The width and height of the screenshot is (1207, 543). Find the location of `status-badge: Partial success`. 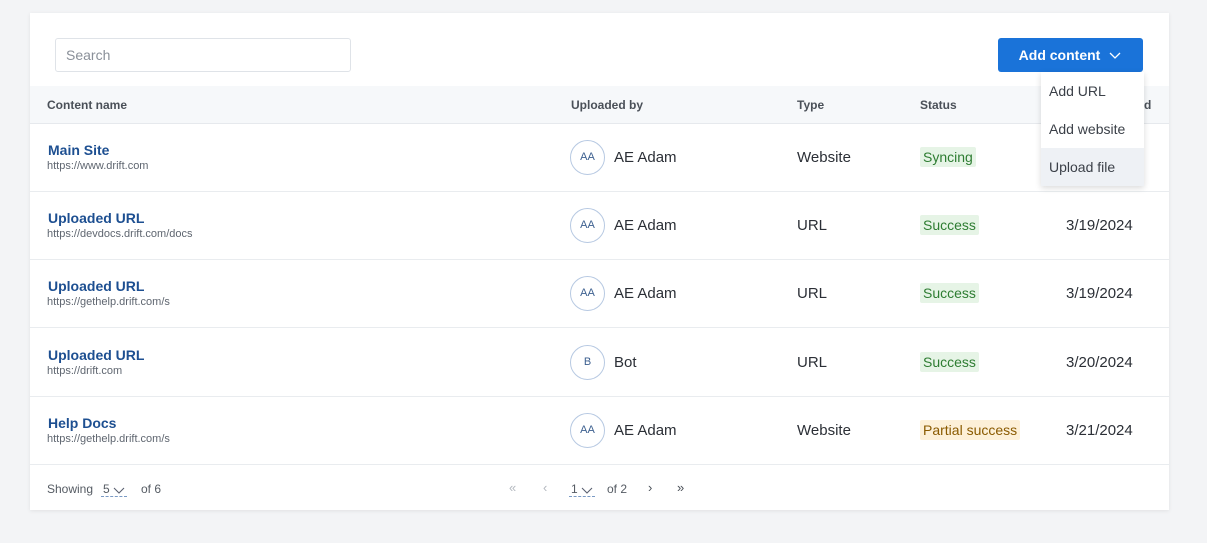

status-badge: Partial success is located at coordinates (970, 430).